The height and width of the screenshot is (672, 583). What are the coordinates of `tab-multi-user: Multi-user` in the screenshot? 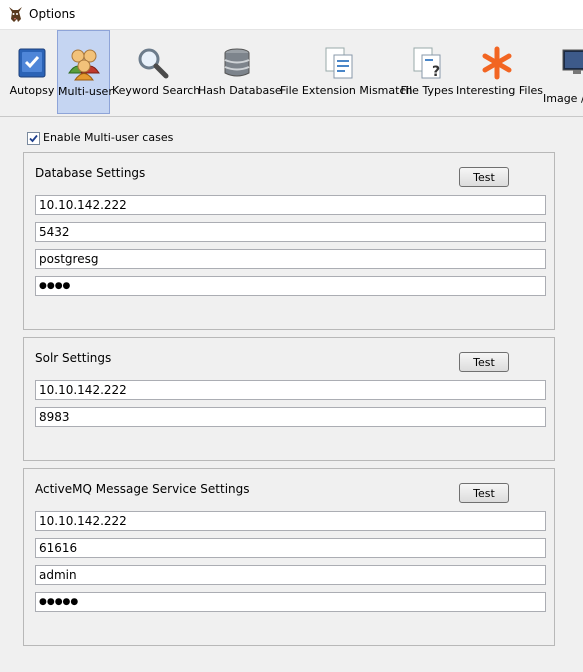 It's located at (85, 72).